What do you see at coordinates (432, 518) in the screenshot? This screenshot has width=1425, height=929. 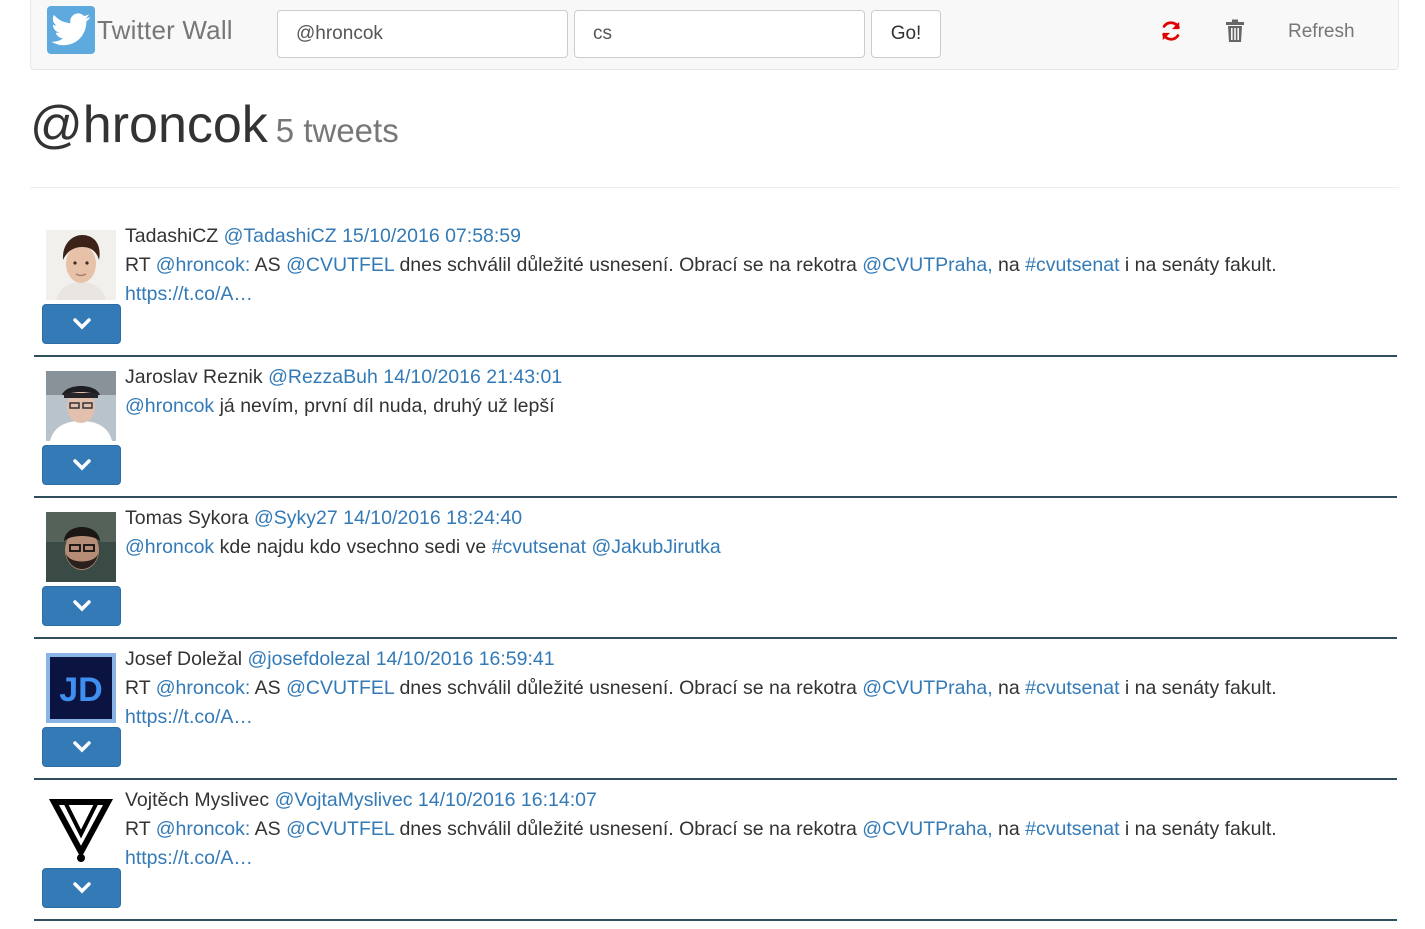 I see `timestamp-link: 14/10/2016 18:24:40` at bounding box center [432, 518].